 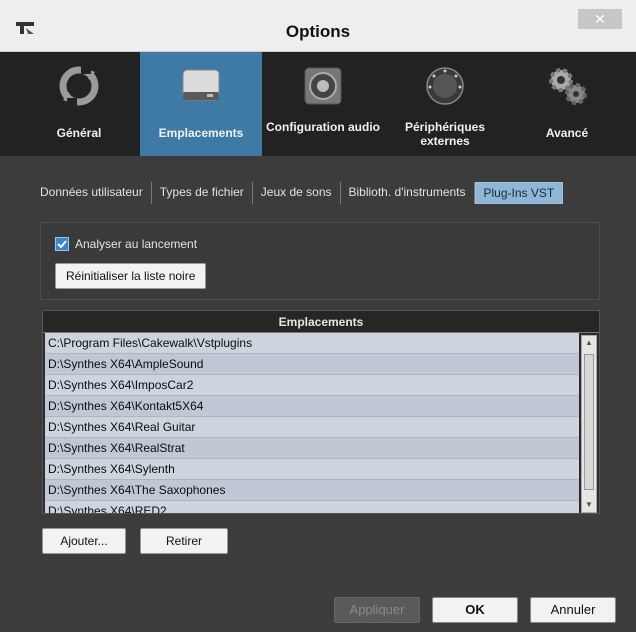 What do you see at coordinates (312, 490) in the screenshot?
I see `list-item: D:\Synthes X64\The Saxophones` at bounding box center [312, 490].